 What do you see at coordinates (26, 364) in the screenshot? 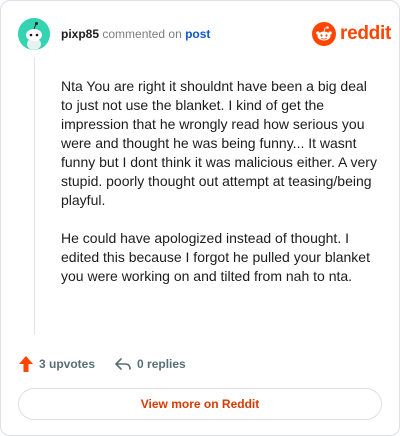
I see `upvote-arrow-icon` at bounding box center [26, 364].